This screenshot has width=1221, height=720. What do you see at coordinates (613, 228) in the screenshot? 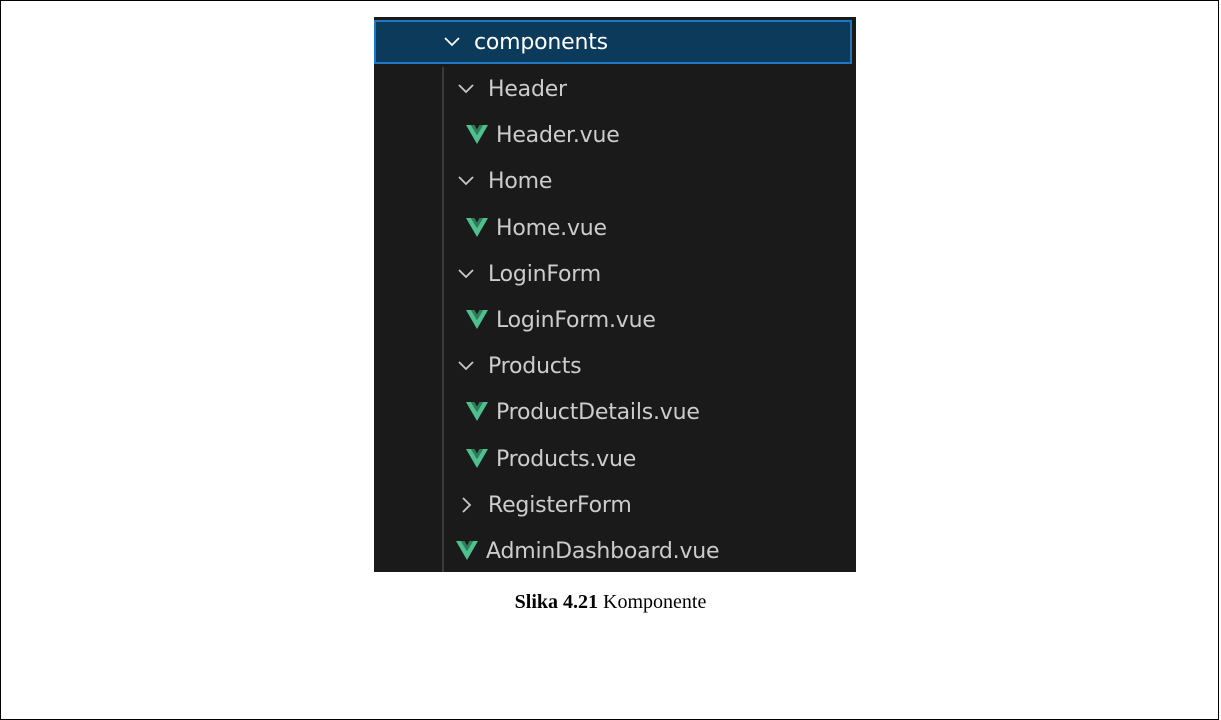
I see `tree-file-item: Home.vue` at bounding box center [613, 228].